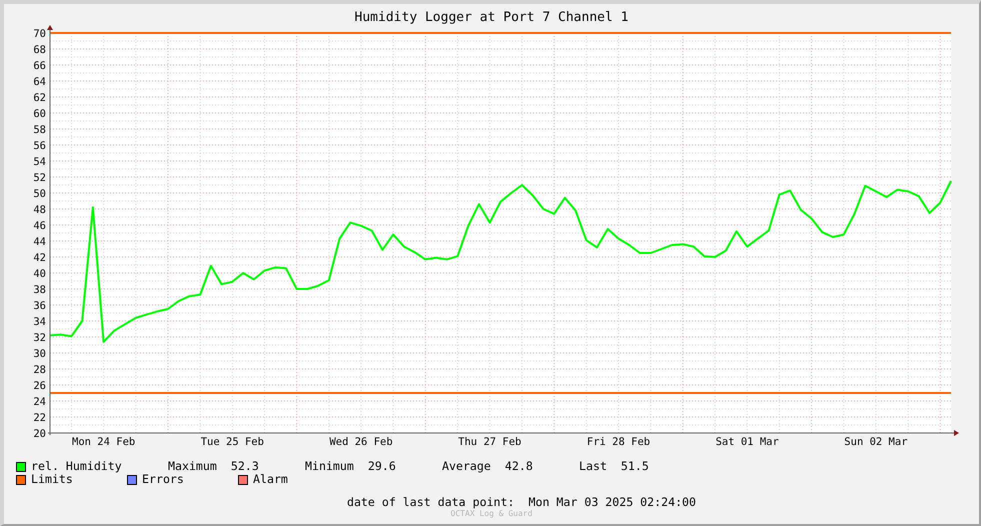 The width and height of the screenshot is (981, 526). What do you see at coordinates (747, 442) in the screenshot?
I see `x-tick-label: Sat 01 Mar` at bounding box center [747, 442].